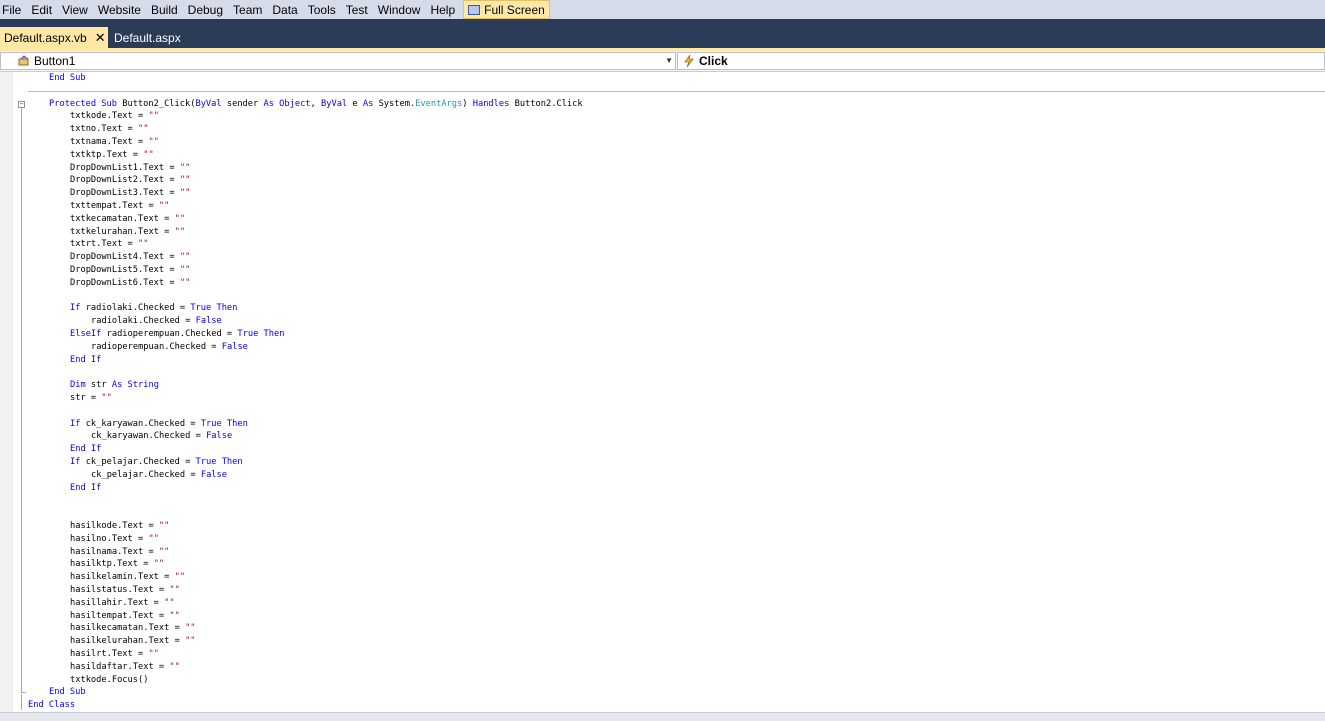 The height and width of the screenshot is (721, 1325). I want to click on code-token: txtnama.Text =, so click(109, 142).